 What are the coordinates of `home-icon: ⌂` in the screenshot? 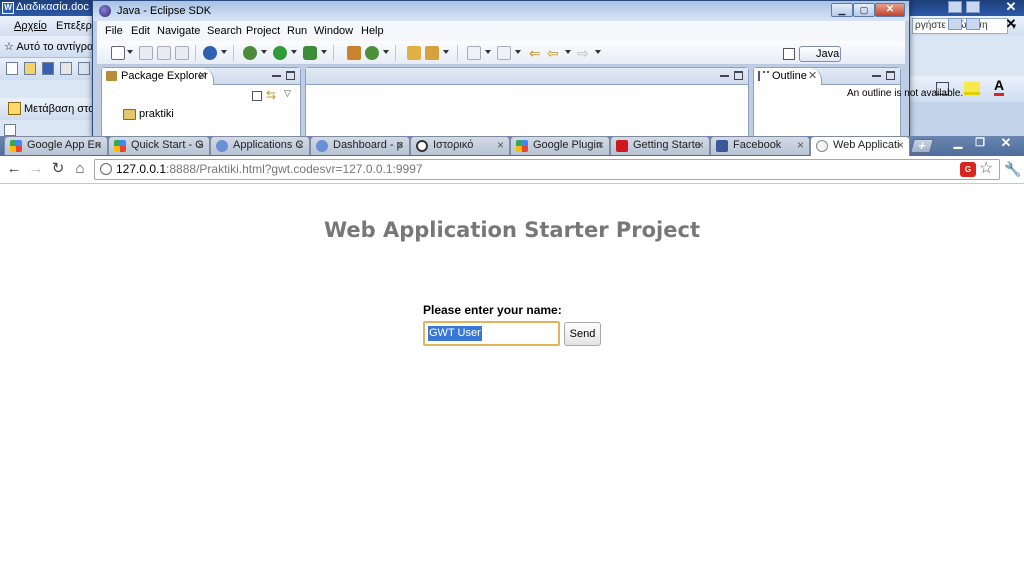 It's located at (80, 169).